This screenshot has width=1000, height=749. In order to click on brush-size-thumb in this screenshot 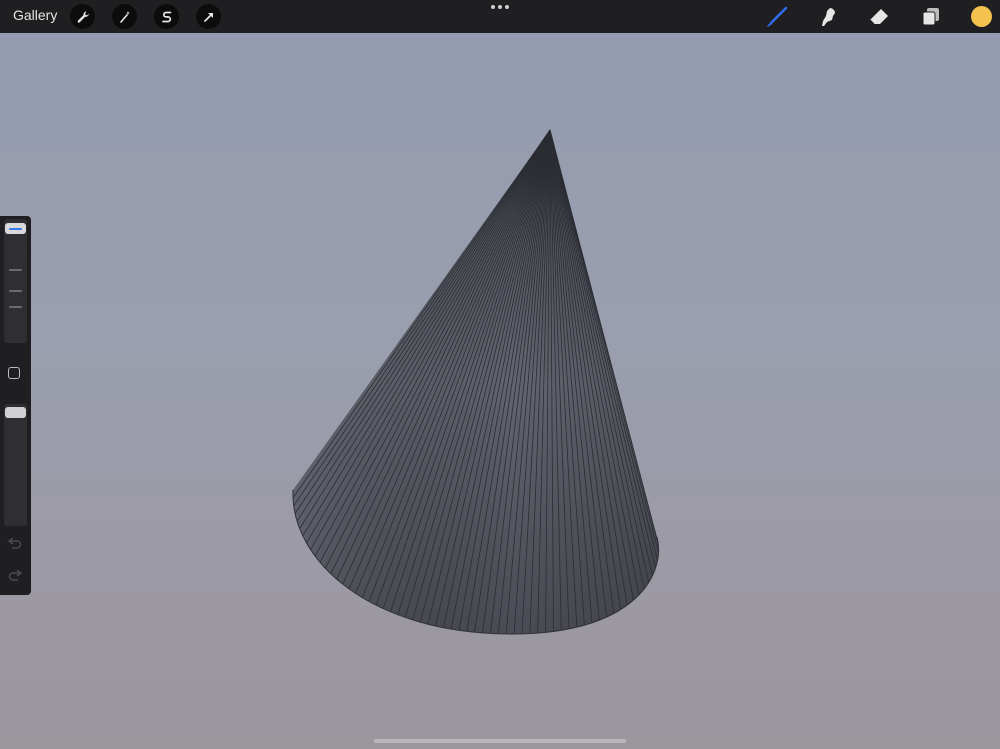, I will do `click(15, 229)`.